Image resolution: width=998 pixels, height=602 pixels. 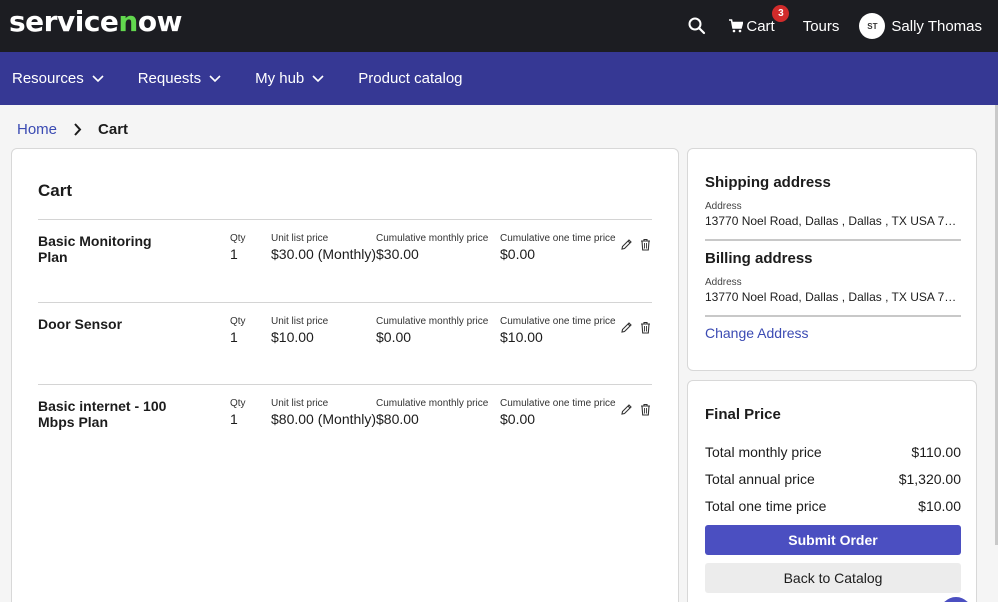 I want to click on total-value: $110.00, so click(x=936, y=452).